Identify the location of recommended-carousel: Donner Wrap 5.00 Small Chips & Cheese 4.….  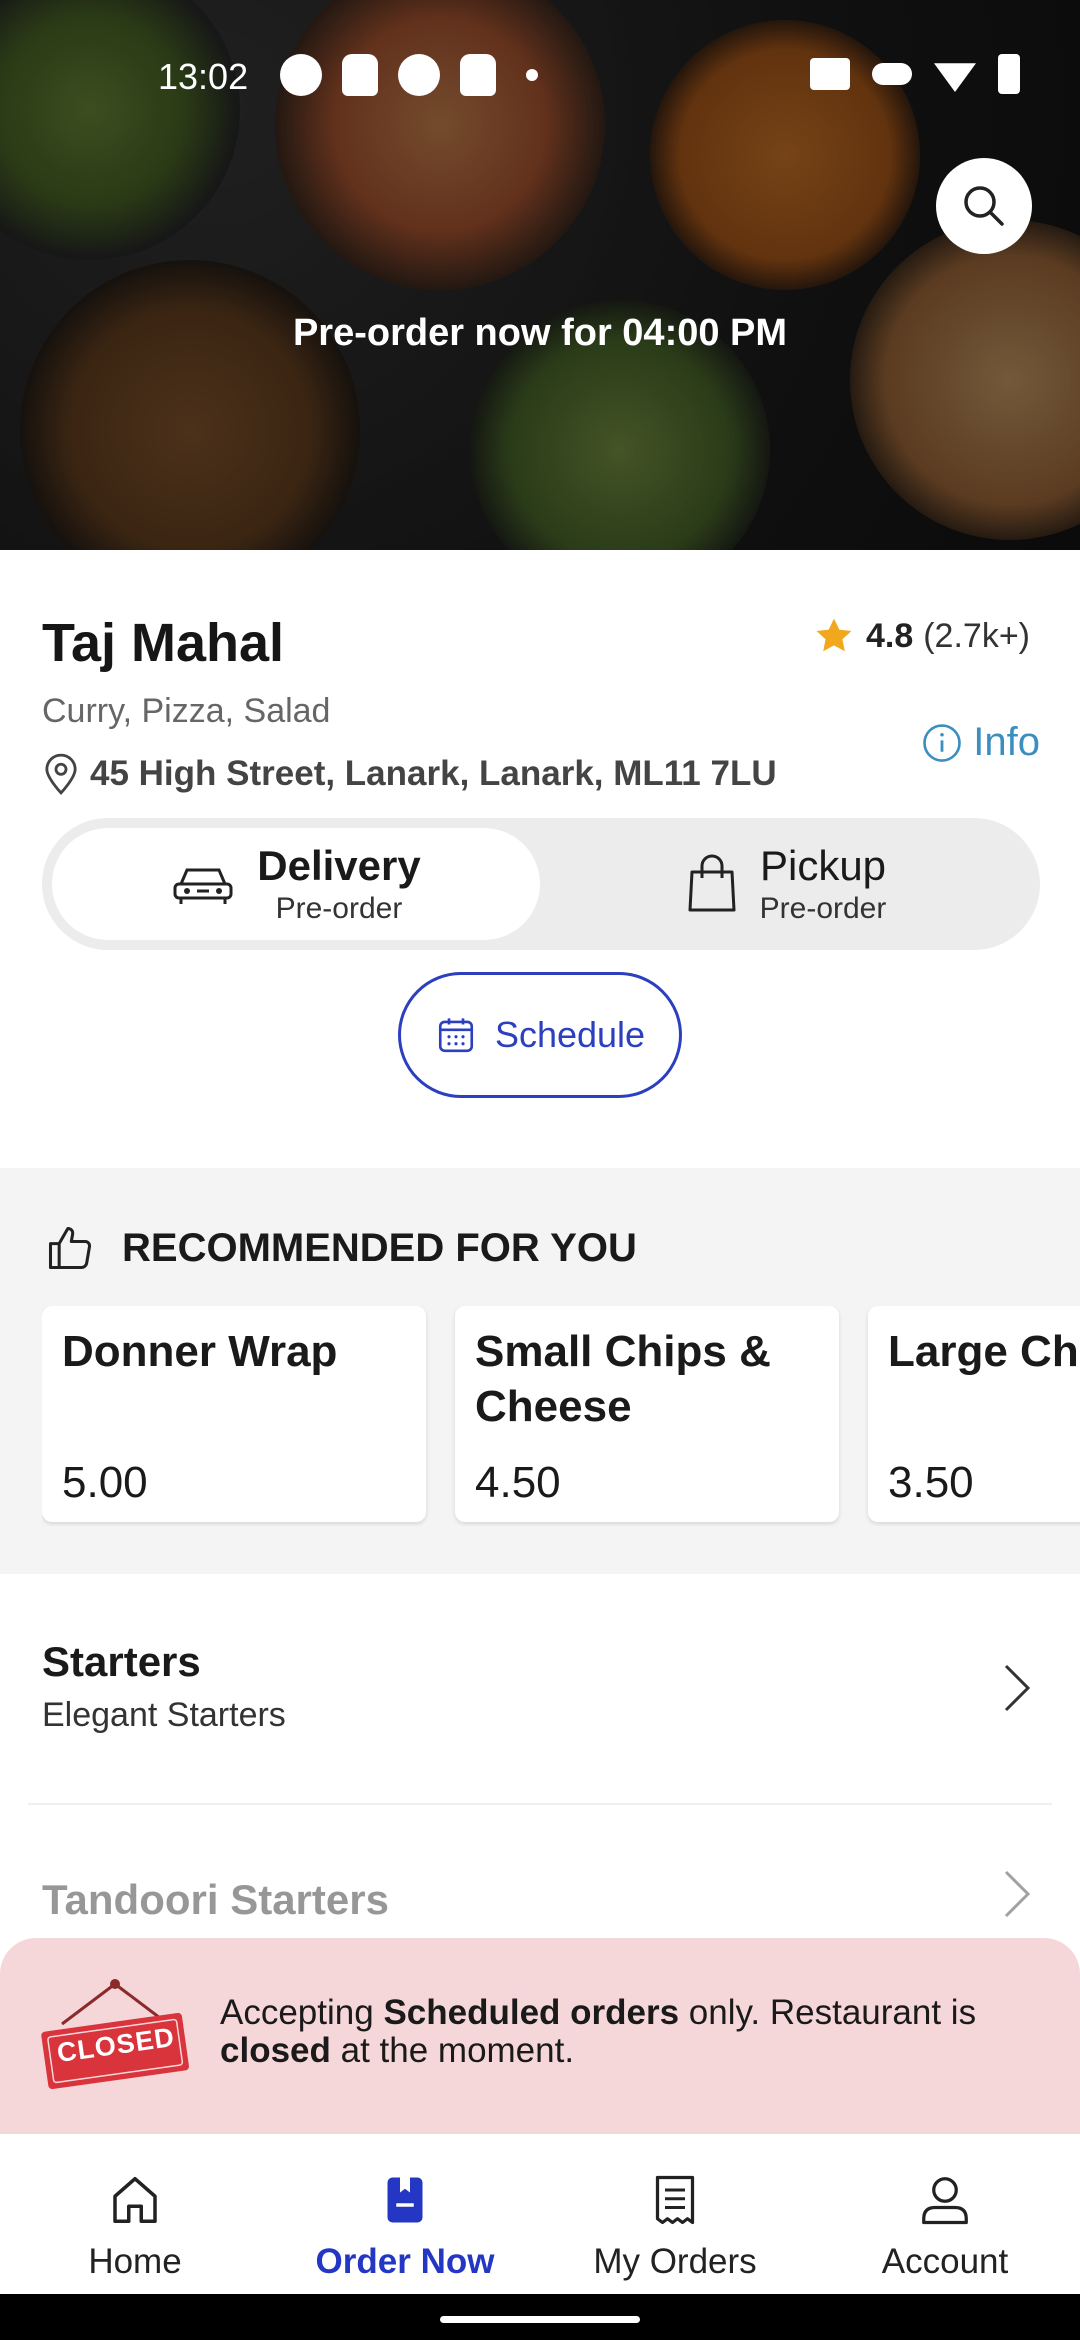
(561, 1416).